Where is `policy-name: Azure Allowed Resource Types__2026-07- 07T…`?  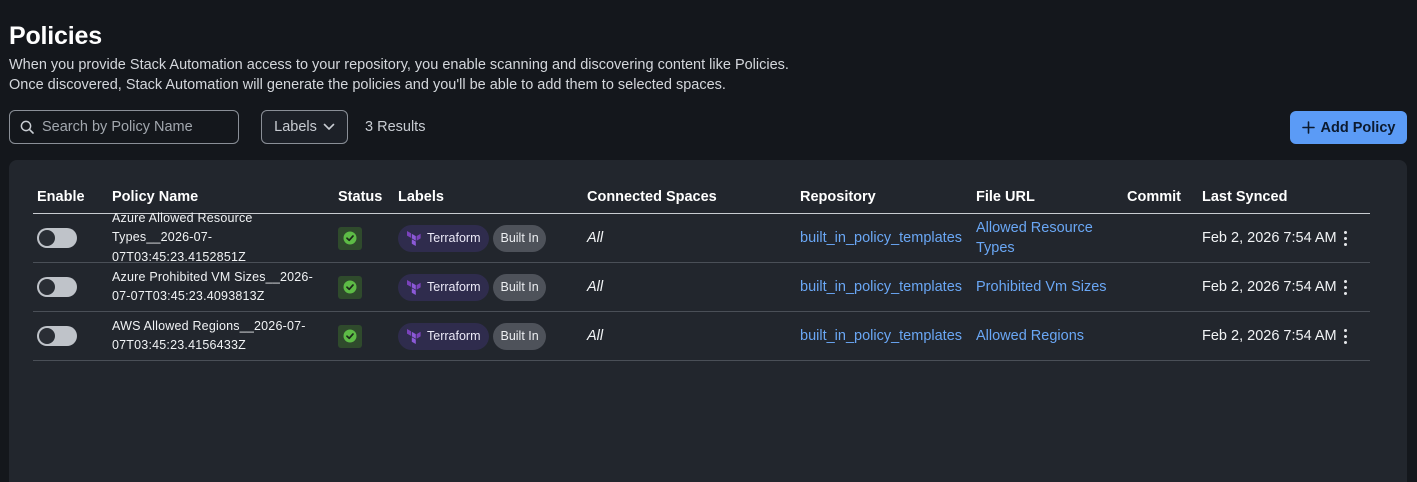 policy-name: Azure Allowed Resource Types__2026-07- 07T… is located at coordinates (214, 238).